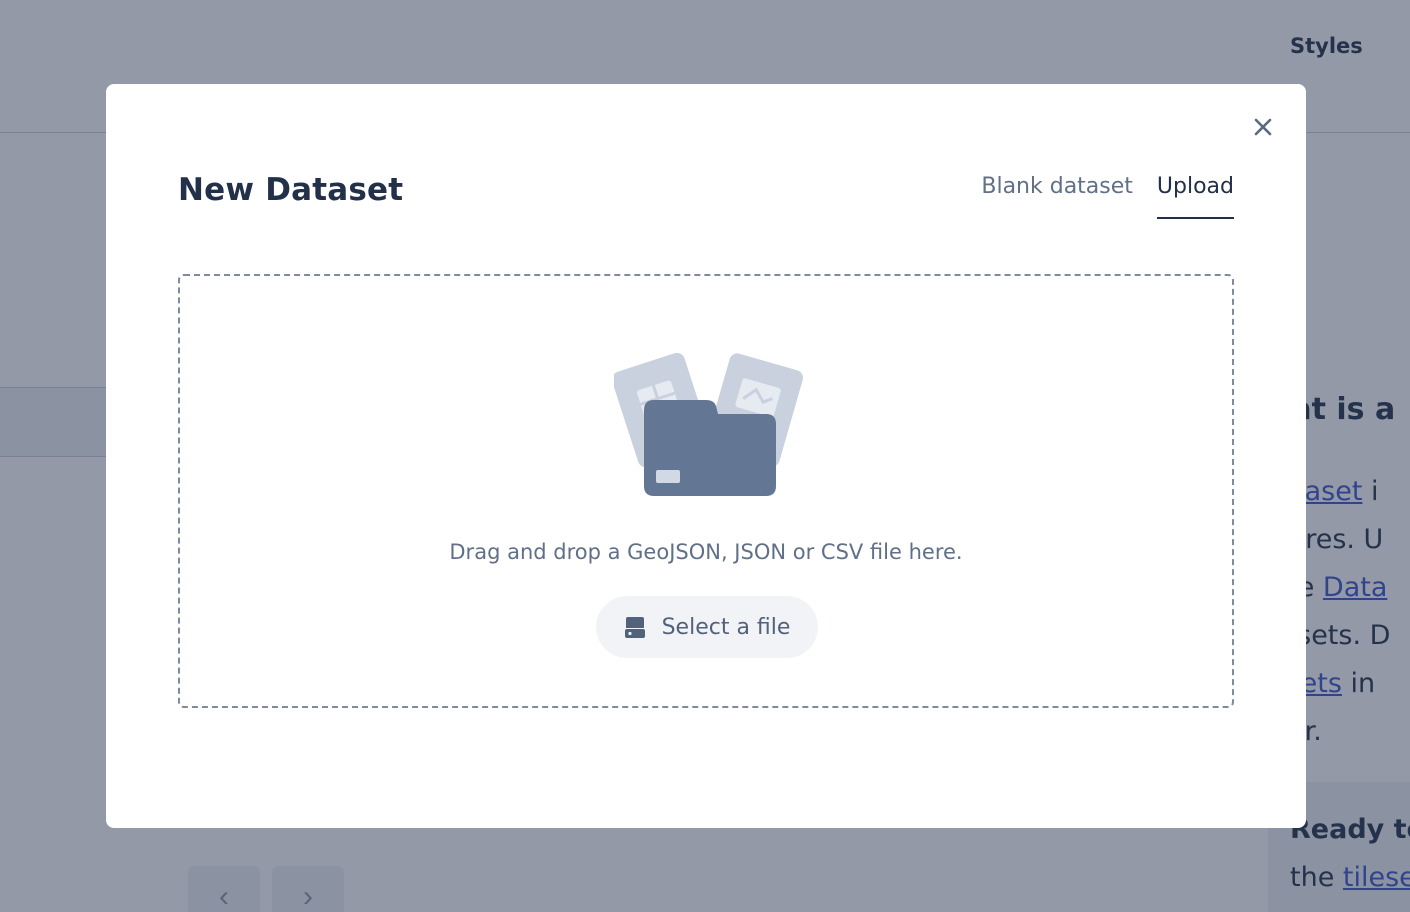 The width and height of the screenshot is (1410, 912). Describe the element at coordinates (1057, 196) in the screenshot. I see `tab-blank-dataset: Blank dataset` at that location.